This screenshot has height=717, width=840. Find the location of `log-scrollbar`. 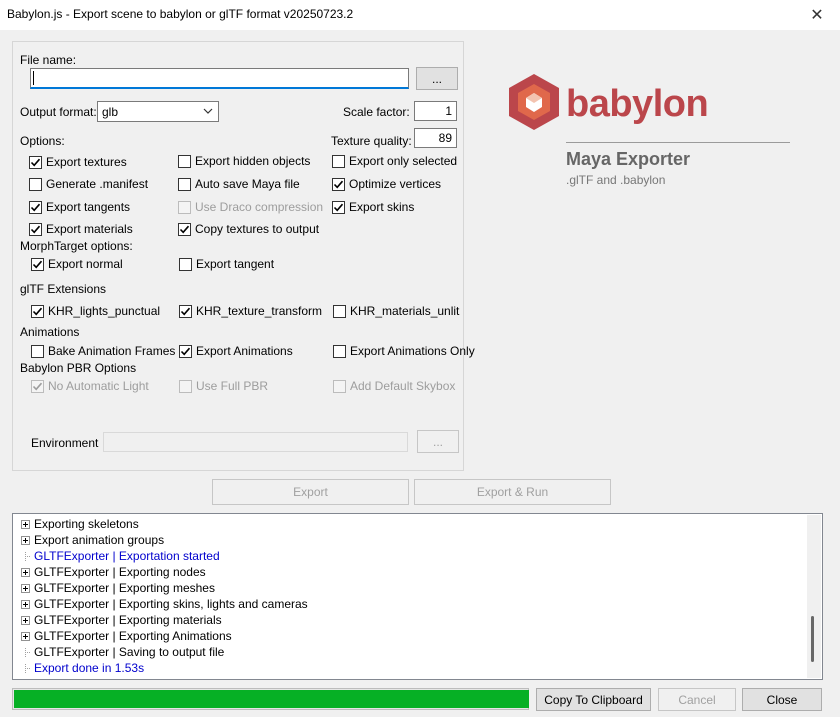

log-scrollbar is located at coordinates (814, 596).